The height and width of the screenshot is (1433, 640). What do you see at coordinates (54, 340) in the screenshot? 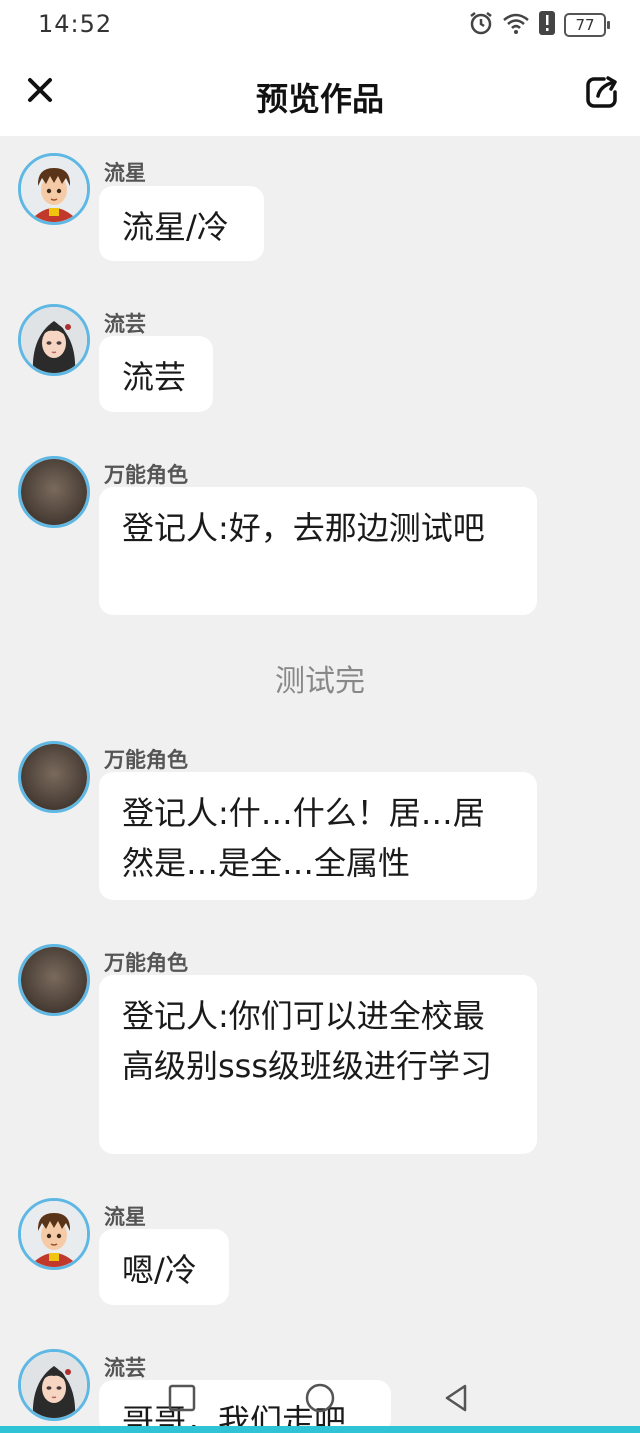
I see `avatar-liuyun` at bounding box center [54, 340].